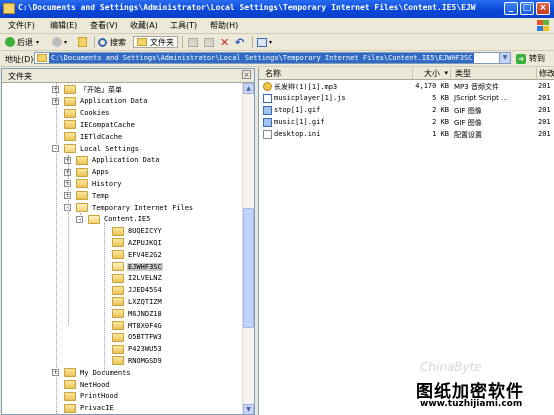  I want to click on tree-node-label: EFV4E2G2, so click(145, 254).